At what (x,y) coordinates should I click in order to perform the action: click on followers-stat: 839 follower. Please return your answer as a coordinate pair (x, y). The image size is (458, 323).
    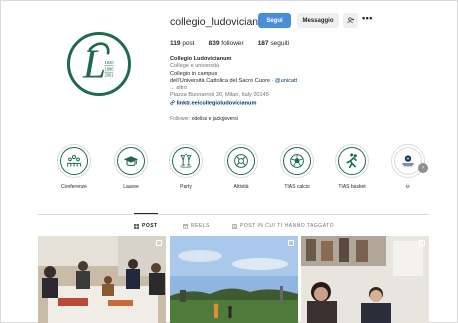
    Looking at the image, I should click on (226, 43).